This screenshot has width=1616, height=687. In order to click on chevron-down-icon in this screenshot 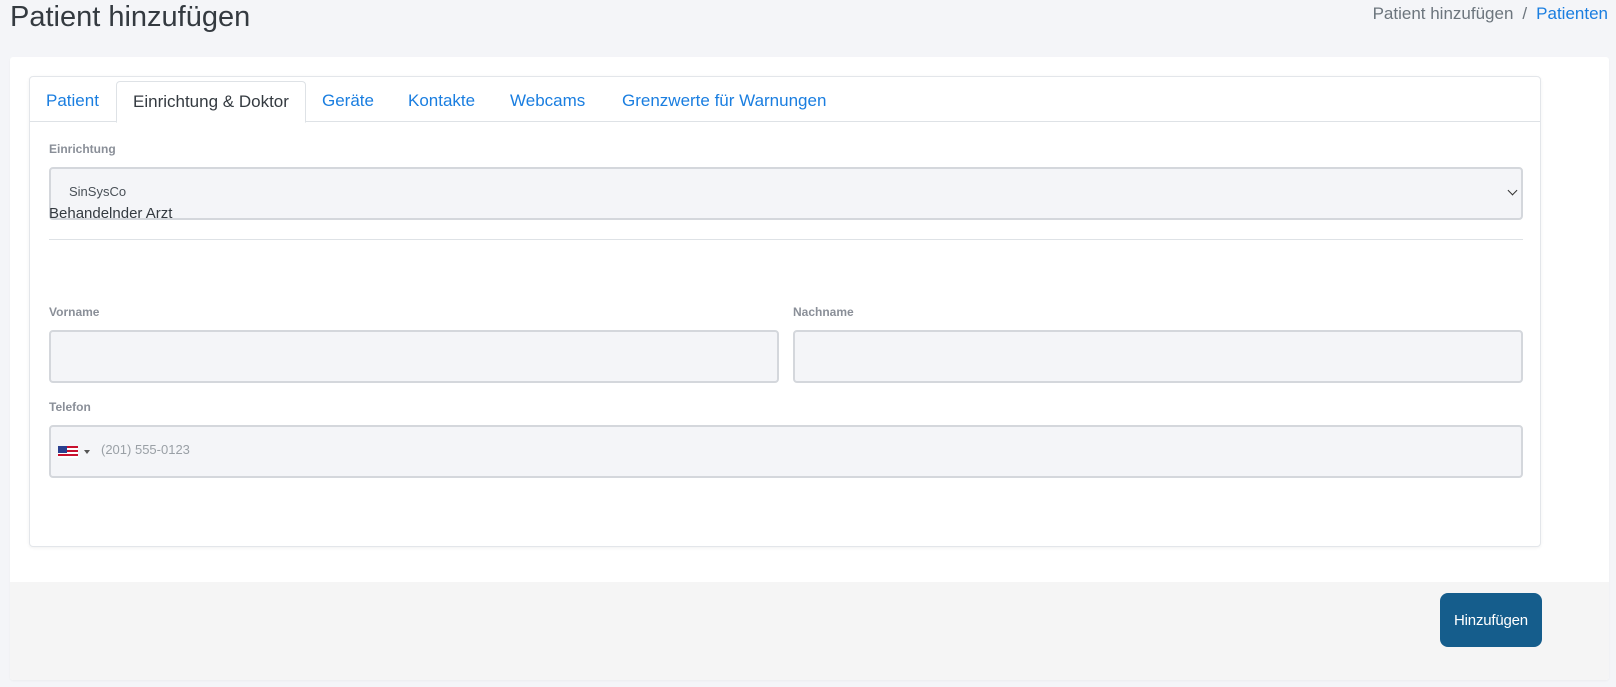, I will do `click(1512, 190)`.